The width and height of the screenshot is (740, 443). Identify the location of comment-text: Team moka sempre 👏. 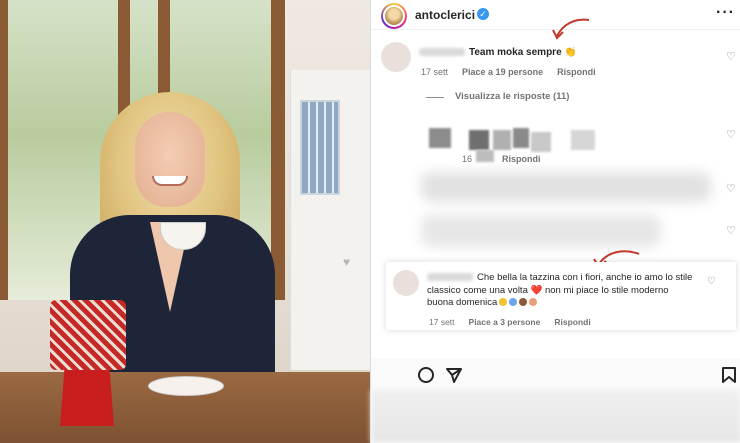
(498, 53).